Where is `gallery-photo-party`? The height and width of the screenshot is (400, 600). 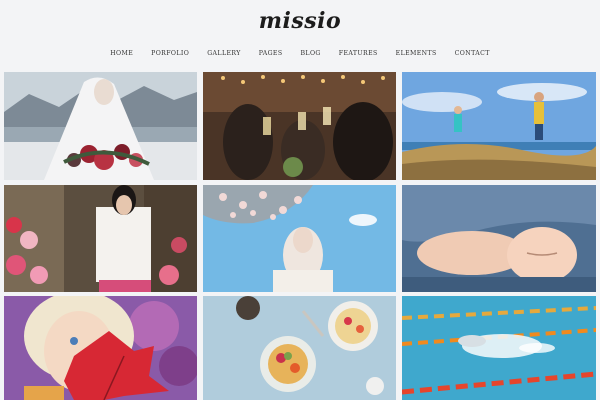 gallery-photo-party is located at coordinates (299, 126).